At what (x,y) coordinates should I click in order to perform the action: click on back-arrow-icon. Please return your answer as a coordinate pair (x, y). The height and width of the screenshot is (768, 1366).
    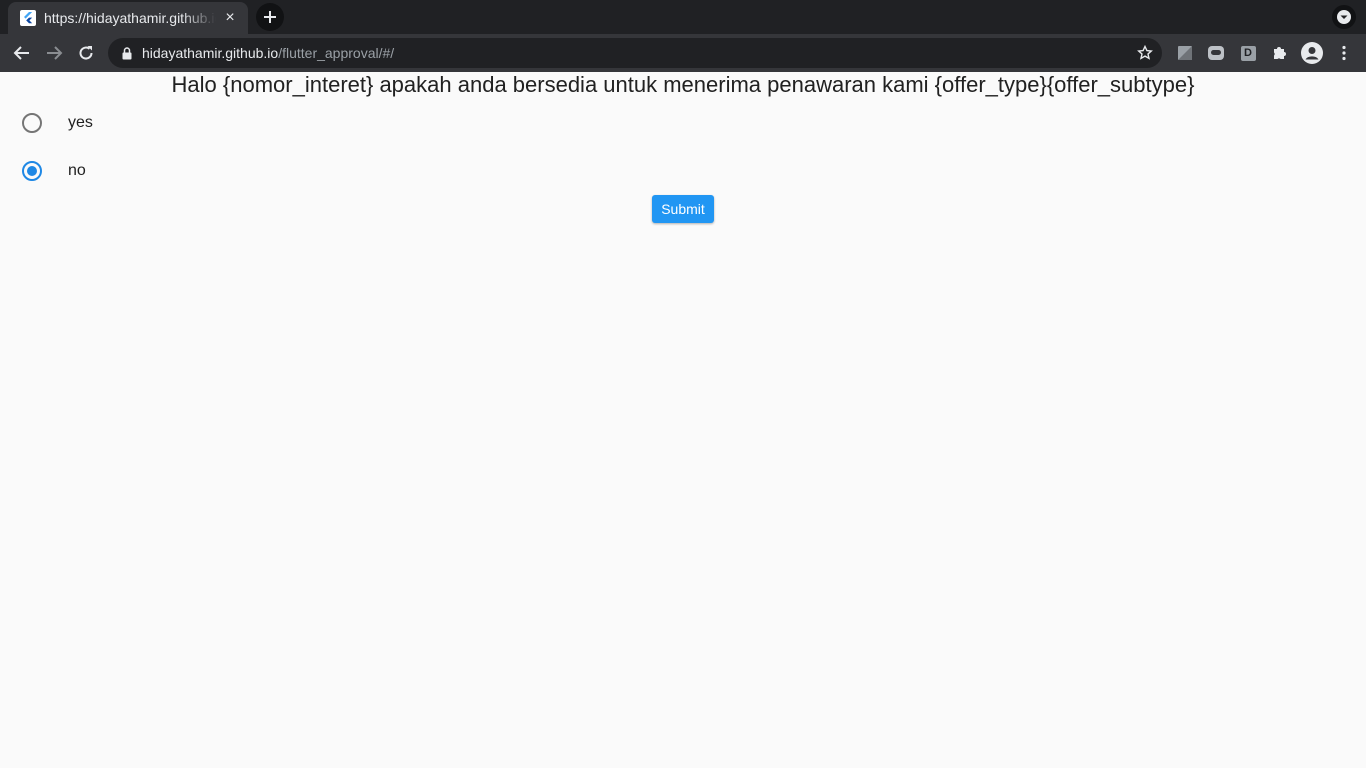
    Looking at the image, I should click on (21, 53).